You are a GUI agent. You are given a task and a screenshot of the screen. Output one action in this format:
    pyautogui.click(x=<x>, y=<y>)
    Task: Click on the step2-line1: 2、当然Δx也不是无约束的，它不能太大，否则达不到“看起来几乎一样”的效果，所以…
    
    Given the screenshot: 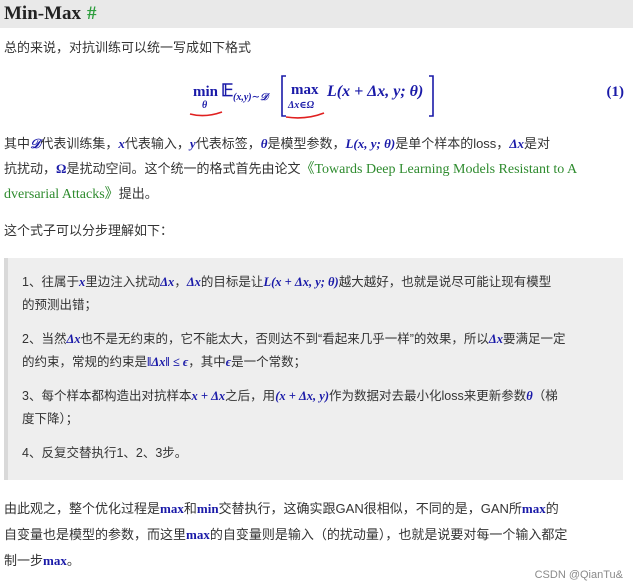 What is the action you would take?
    pyautogui.click(x=294, y=339)
    